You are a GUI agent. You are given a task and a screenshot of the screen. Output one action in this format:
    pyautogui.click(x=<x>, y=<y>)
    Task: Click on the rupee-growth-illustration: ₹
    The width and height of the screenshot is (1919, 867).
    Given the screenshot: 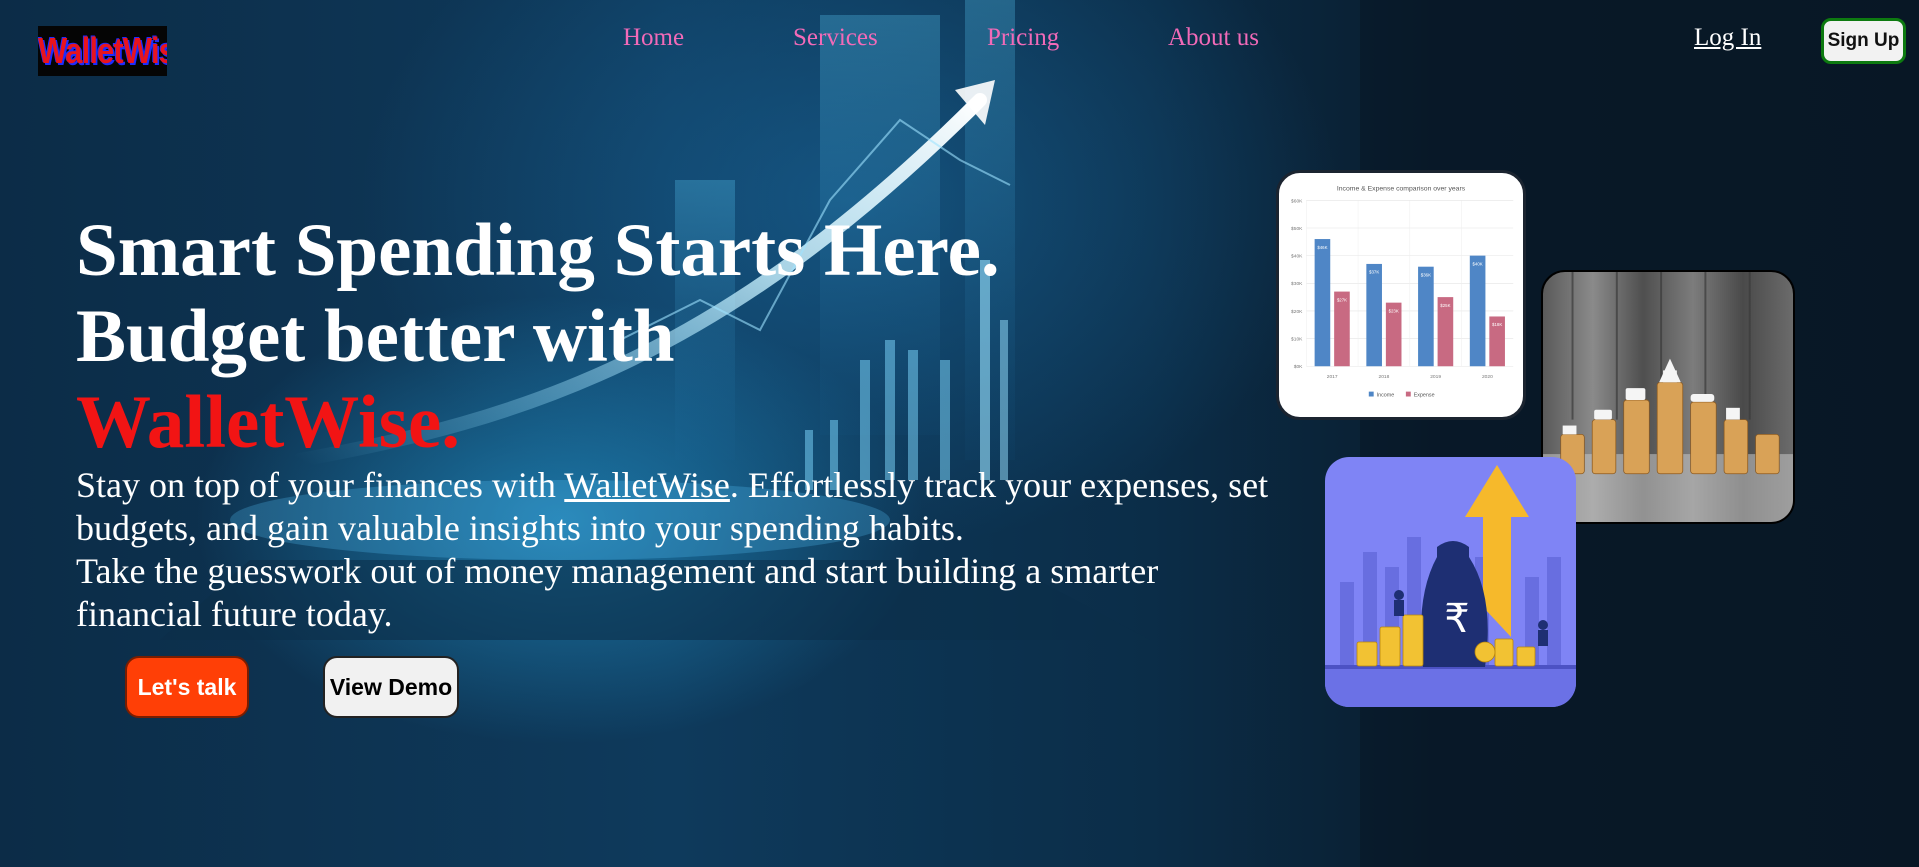 What is the action you would take?
    pyautogui.click(x=1450, y=582)
    